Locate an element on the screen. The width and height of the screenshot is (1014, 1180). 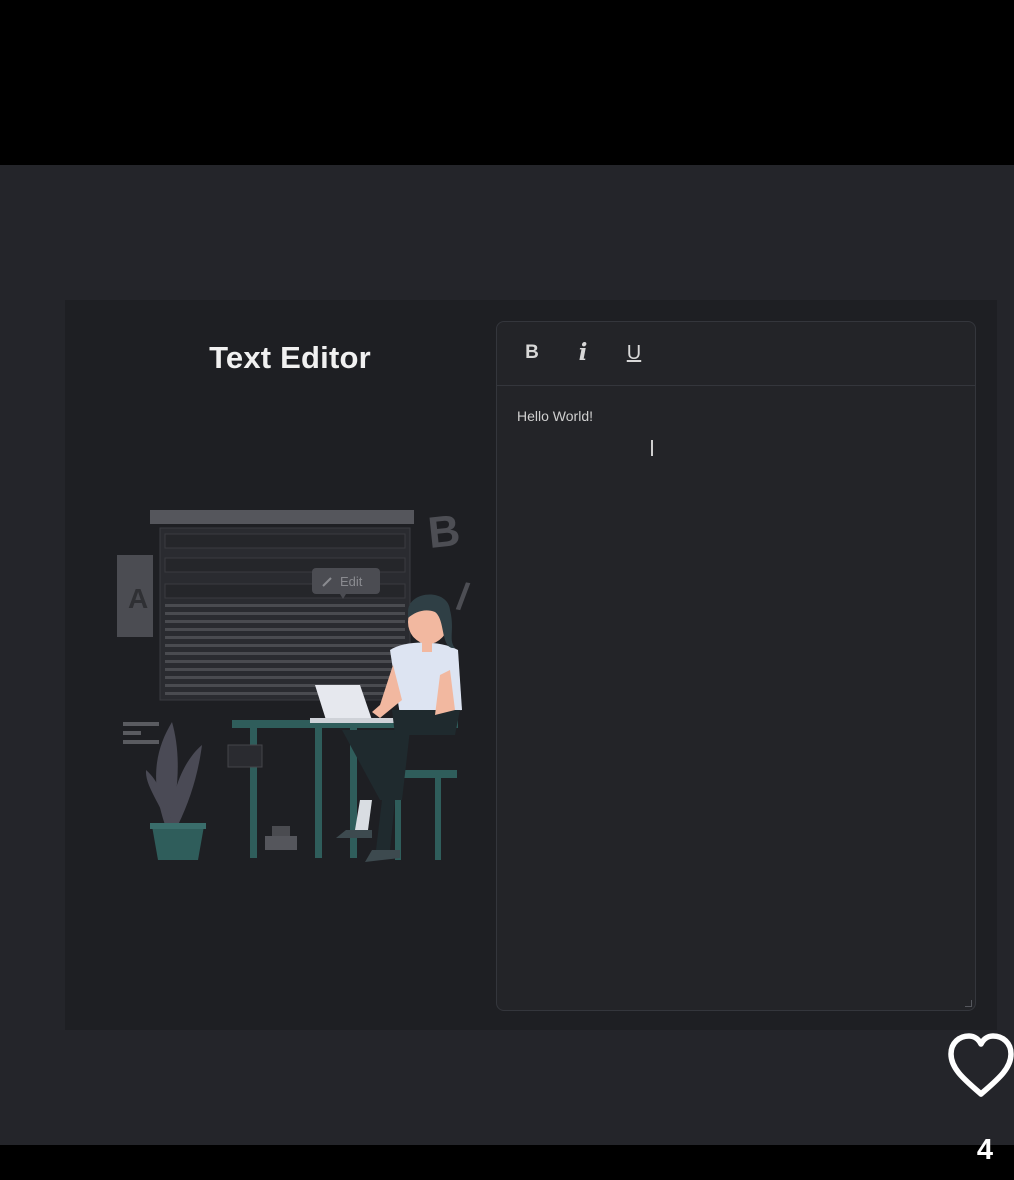
illustration: A Edit B / is located at coordinates (294, 684).